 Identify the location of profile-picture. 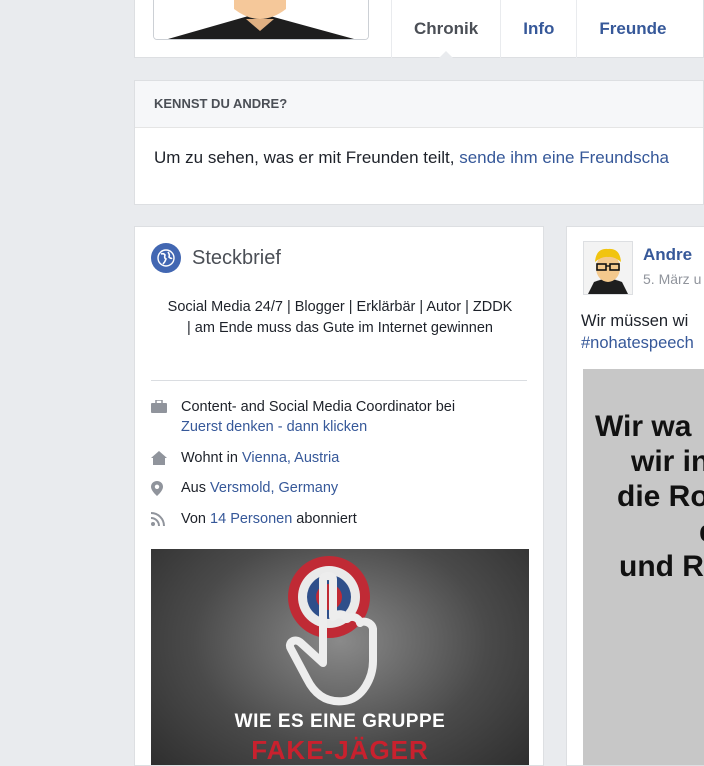
(261, 20).